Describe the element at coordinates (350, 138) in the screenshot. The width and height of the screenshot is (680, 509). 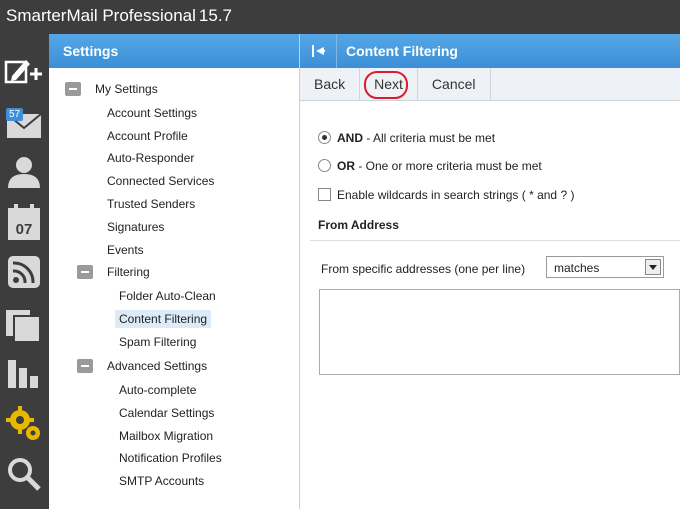
I see `and-option-keyword: AND` at that location.